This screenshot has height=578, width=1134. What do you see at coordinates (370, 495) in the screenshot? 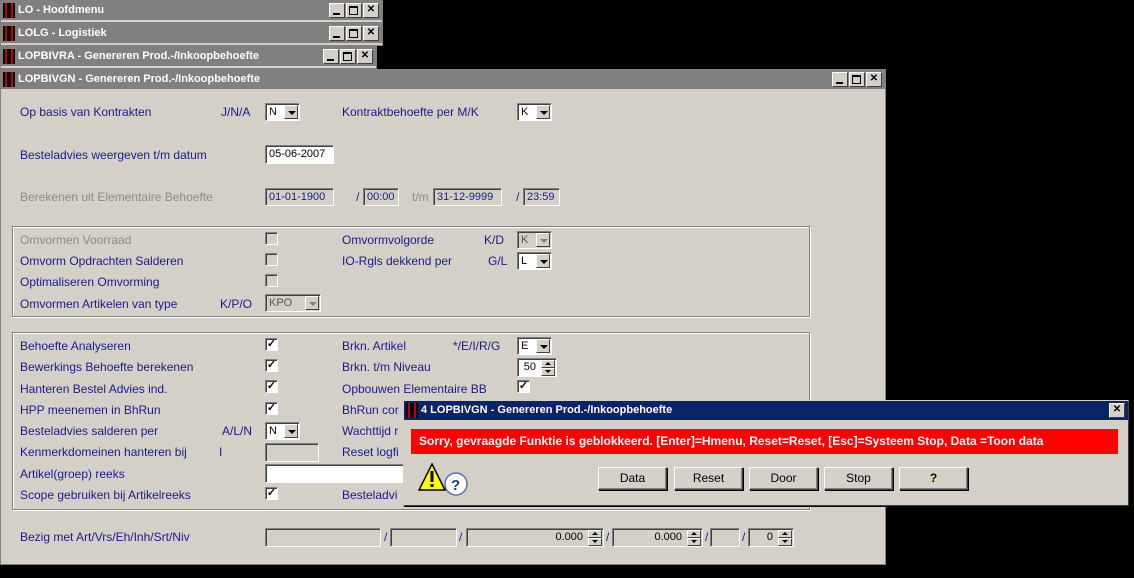
I see `label-besteladvi: Besteladvi` at bounding box center [370, 495].